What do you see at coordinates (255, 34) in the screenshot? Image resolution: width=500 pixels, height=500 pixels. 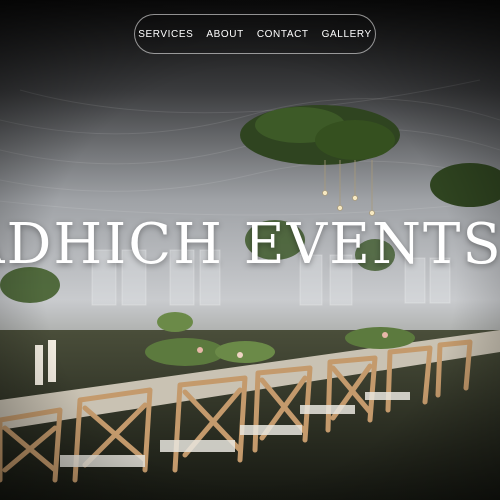 I see `main-nav: SERVICES ABOUT CONTACT GALLERY` at bounding box center [255, 34].